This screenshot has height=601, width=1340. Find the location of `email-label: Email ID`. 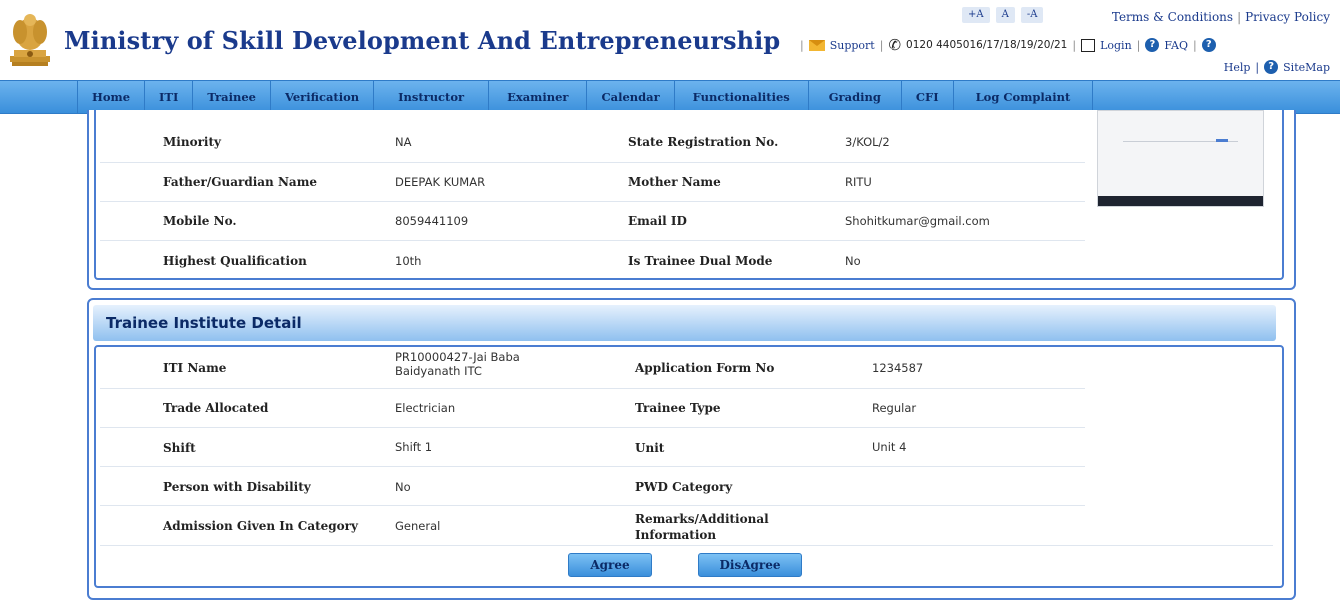

email-label: Email ID is located at coordinates (657, 221).